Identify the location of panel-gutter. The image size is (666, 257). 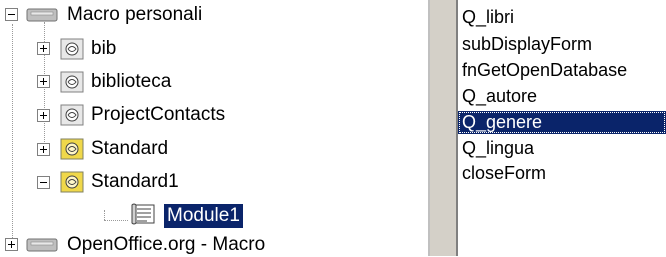
(443, 128).